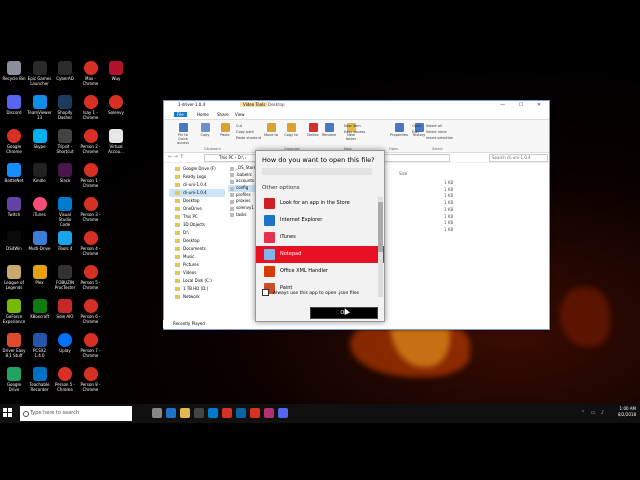 Image resolution: width=640 pixels, height=480 pixels. What do you see at coordinates (65, 107) in the screenshot?
I see `desktop-icon: Shopify Dasher` at bounding box center [65, 107].